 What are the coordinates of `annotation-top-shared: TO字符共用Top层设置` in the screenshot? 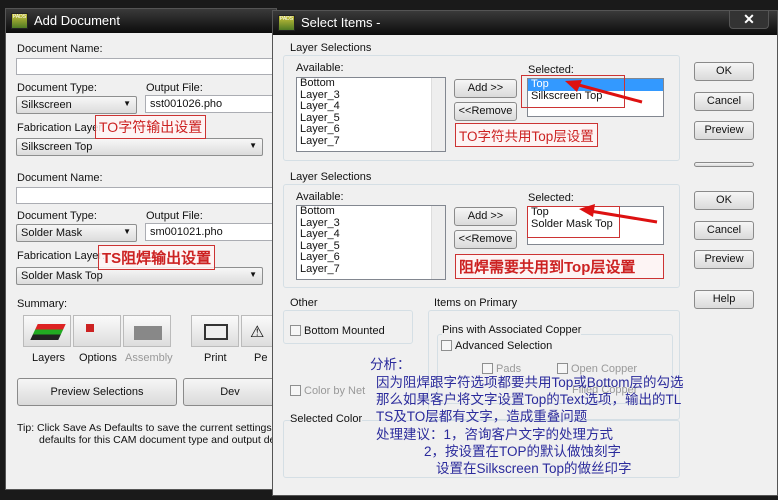 It's located at (526, 135).